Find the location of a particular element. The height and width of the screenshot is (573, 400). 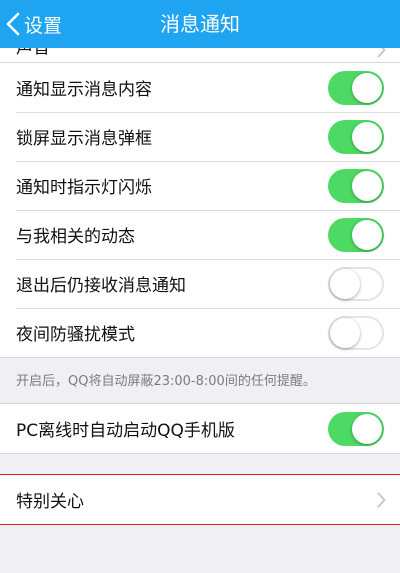

setting-row-night-mode: 夜间防骚扰模式 is located at coordinates (200, 332).